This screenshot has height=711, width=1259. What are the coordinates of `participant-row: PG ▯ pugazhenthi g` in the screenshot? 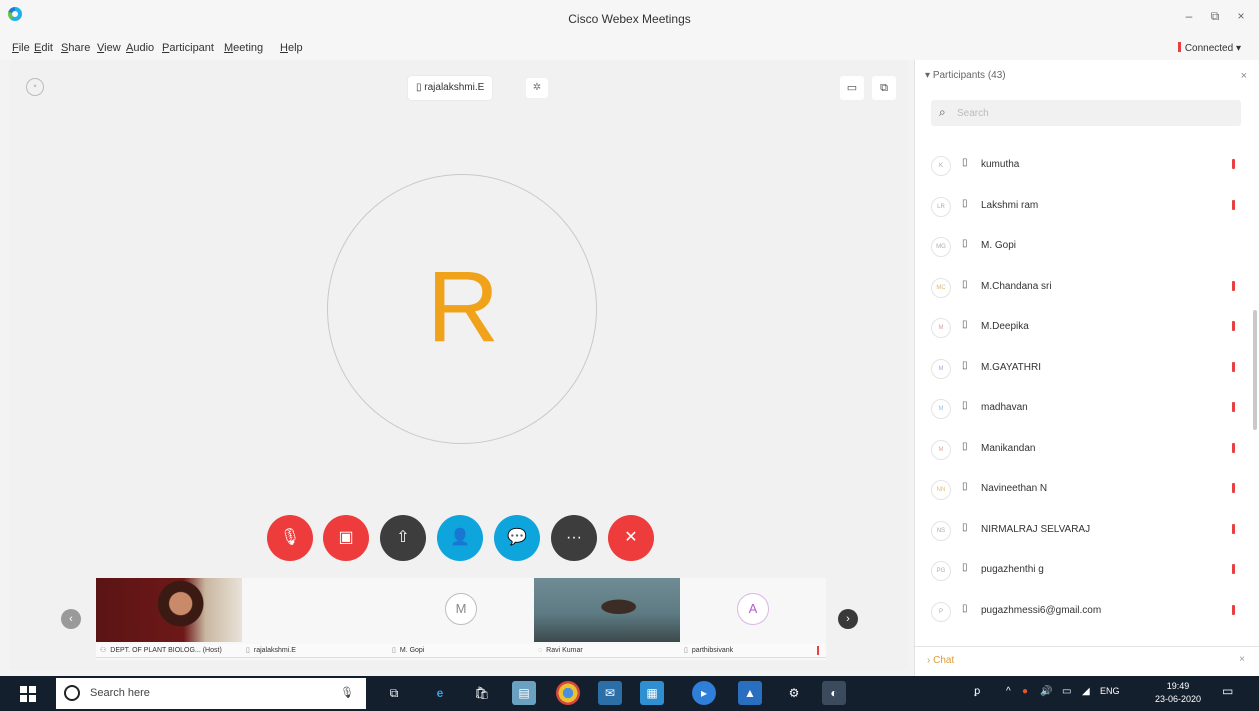 It's located at (1085, 571).